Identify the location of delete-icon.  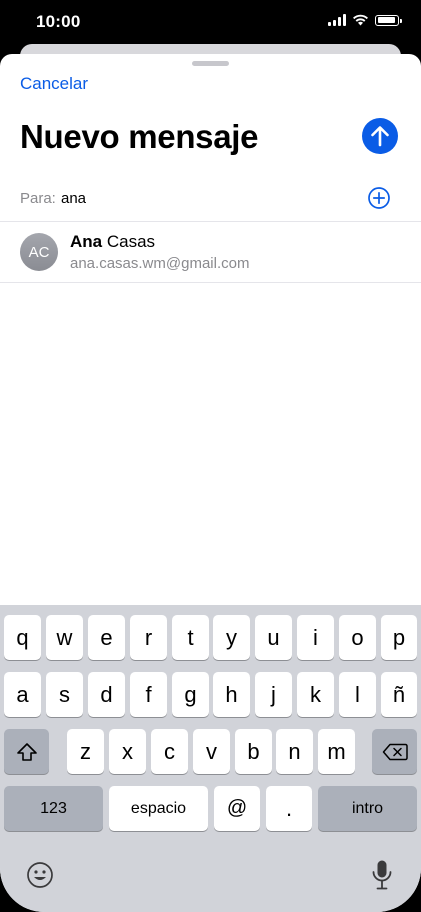
(395, 751).